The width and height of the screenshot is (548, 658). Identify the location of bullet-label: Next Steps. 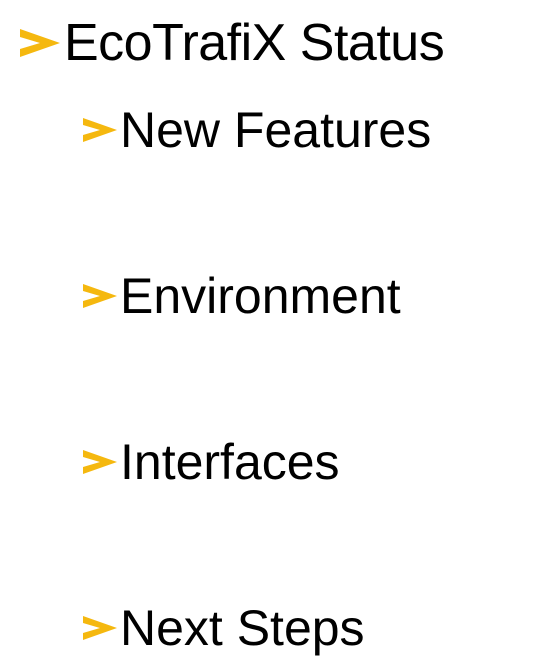
(242, 628).